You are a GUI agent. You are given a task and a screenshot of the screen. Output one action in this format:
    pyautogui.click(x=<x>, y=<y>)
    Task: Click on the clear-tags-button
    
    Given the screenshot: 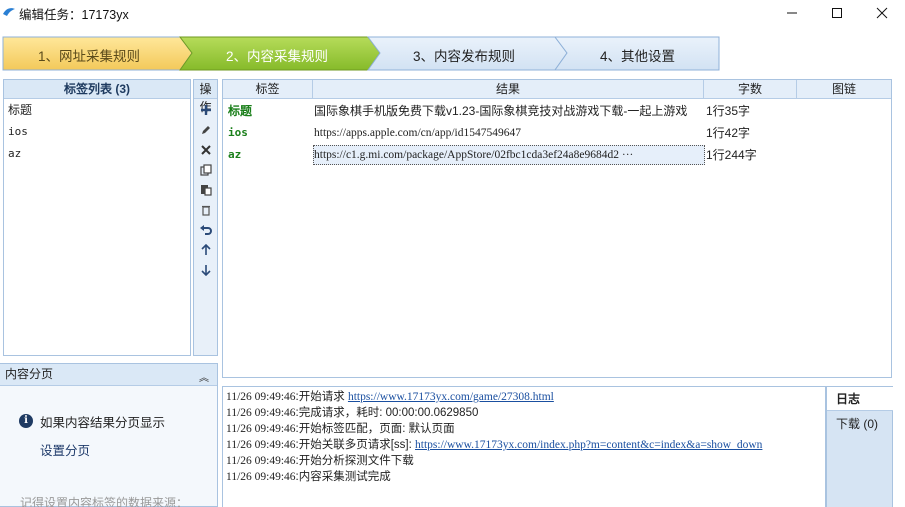 What is the action you would take?
    pyautogui.click(x=206, y=210)
    